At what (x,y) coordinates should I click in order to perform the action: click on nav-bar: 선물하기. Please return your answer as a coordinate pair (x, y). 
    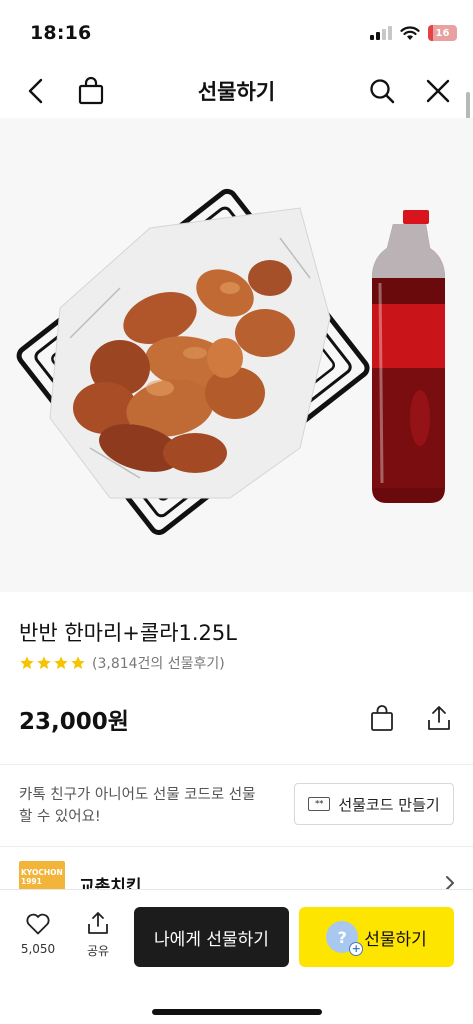
    Looking at the image, I should click on (236, 91).